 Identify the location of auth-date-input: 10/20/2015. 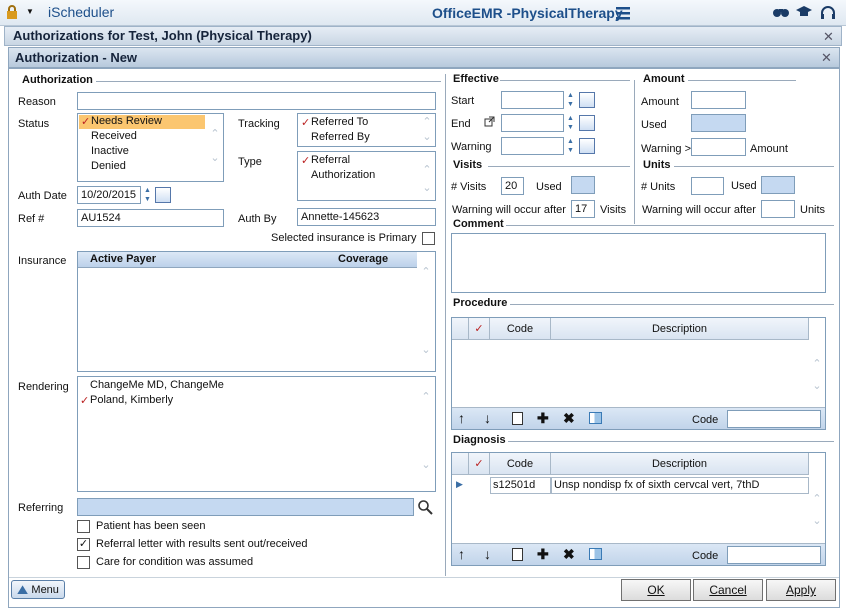
(109, 195).